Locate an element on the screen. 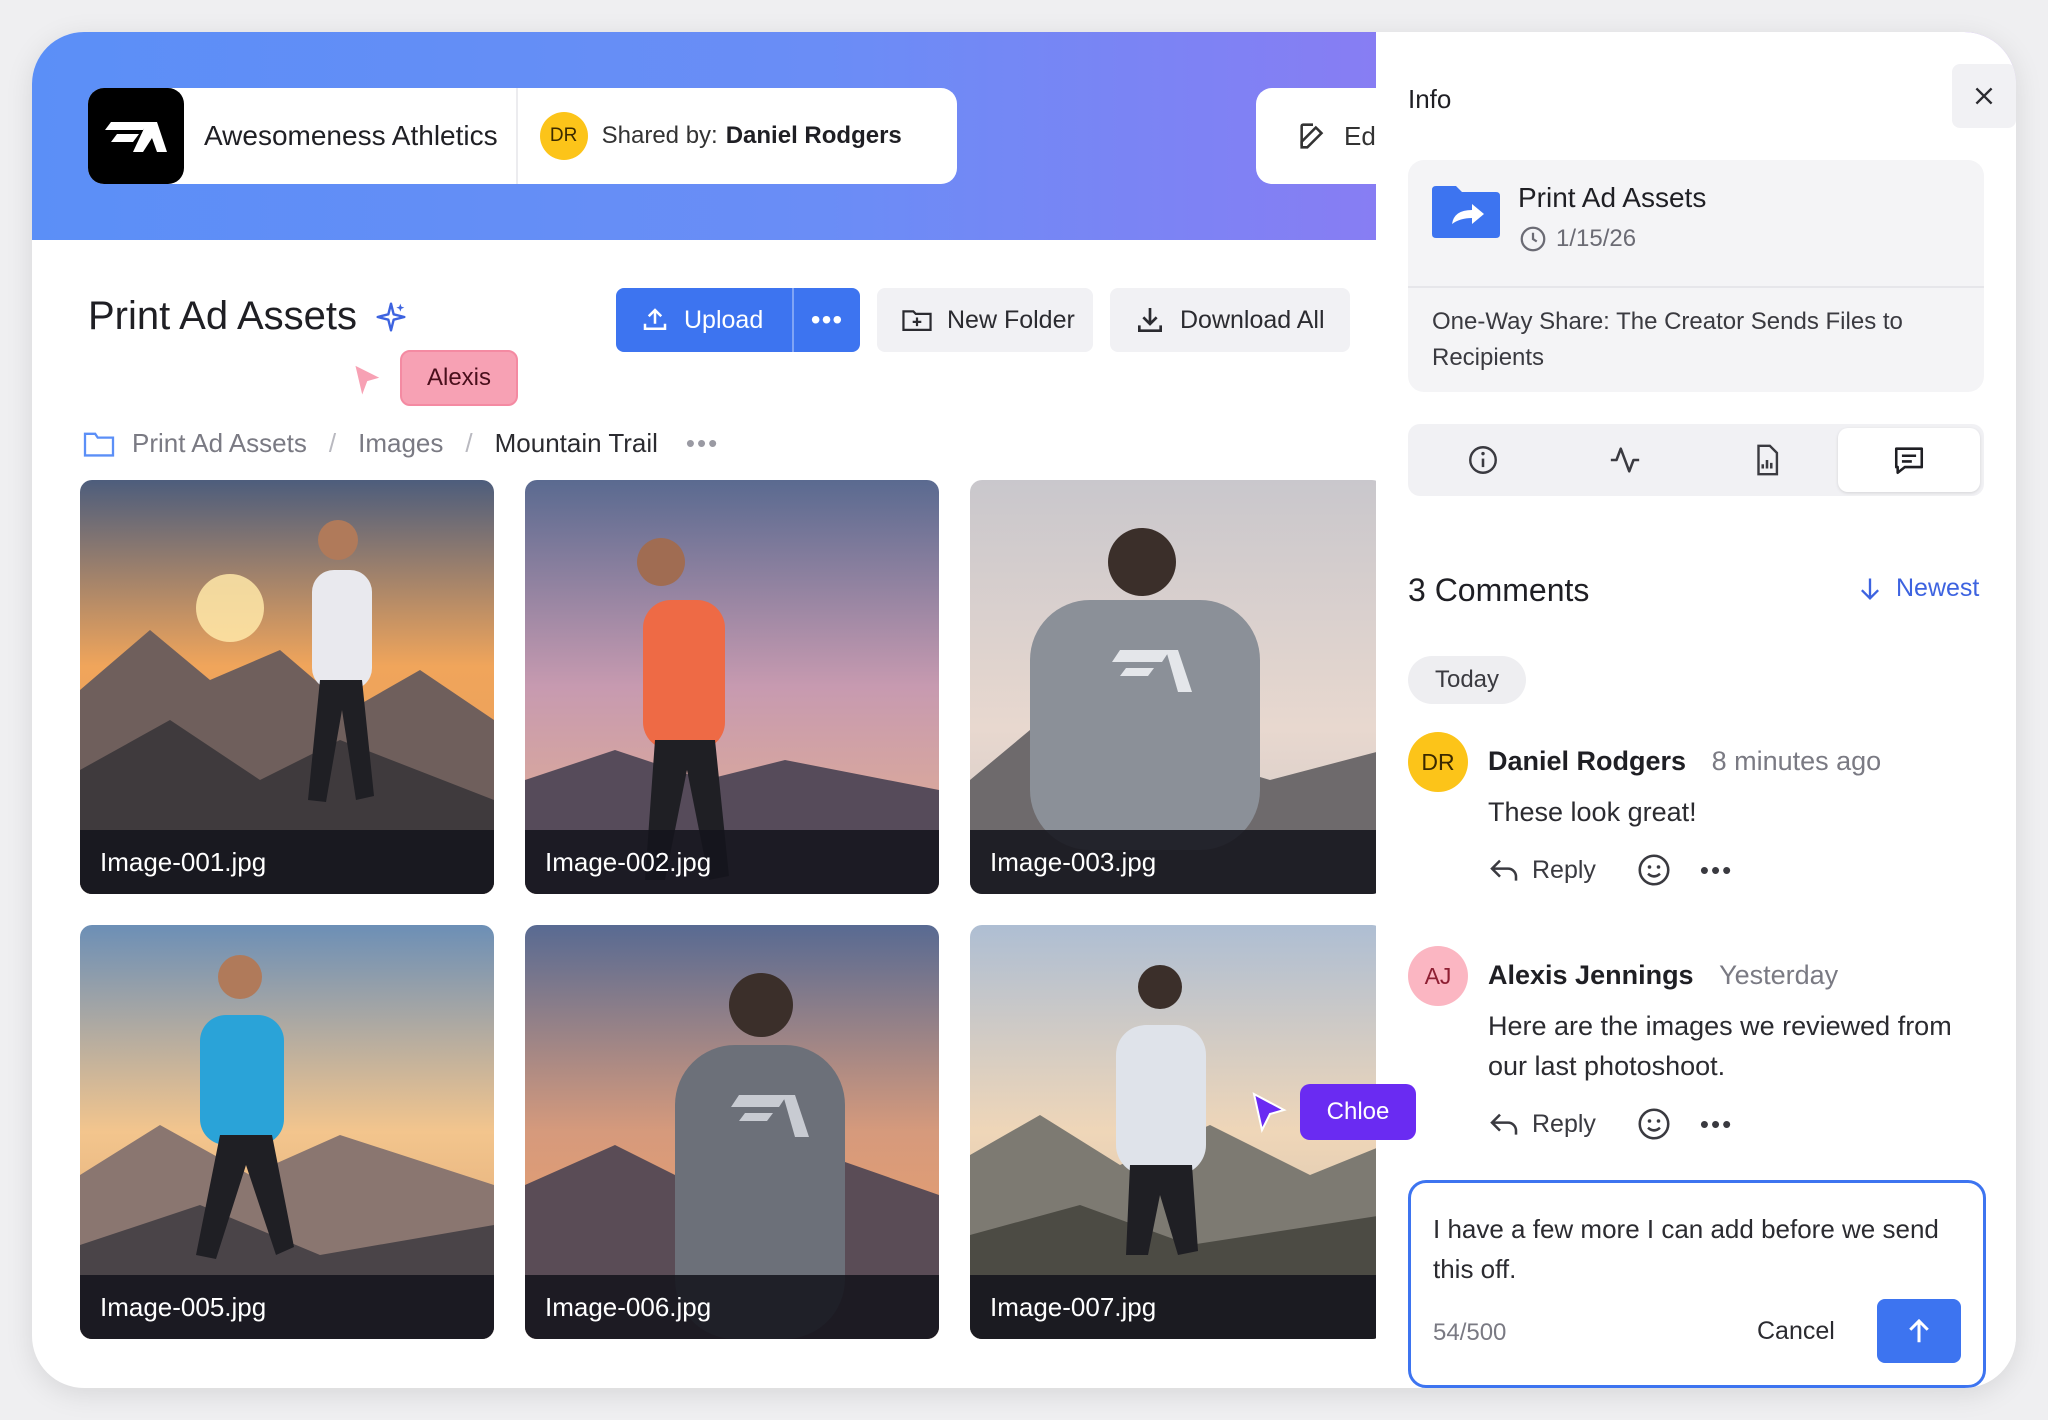 Image resolution: width=2048 pixels, height=1420 pixels. breadcrumb-item: Print Ad Assets is located at coordinates (219, 443).